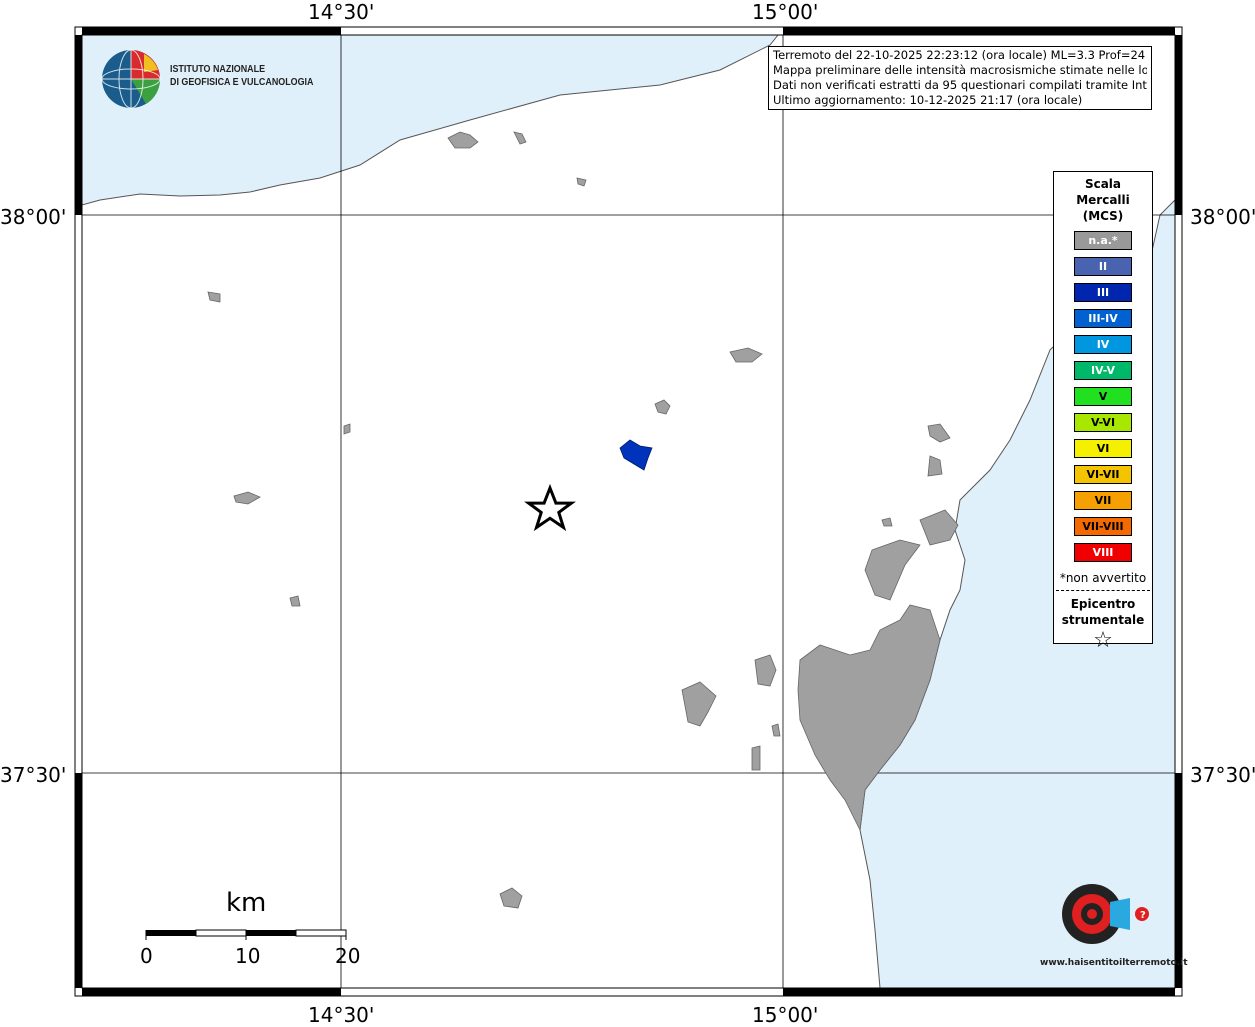 Image resolution: width=1255 pixels, height=1027 pixels. Describe the element at coordinates (1103, 578) in the screenshot. I see `legend-note: *non avvertito` at that location.